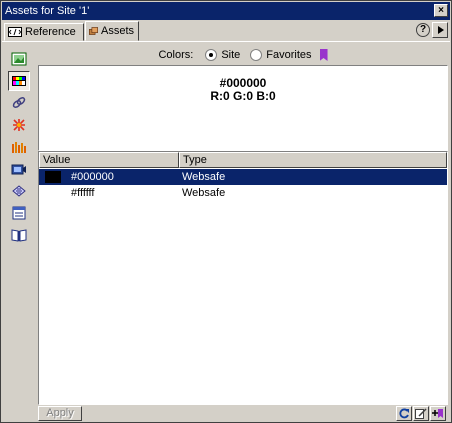 This screenshot has height=423, width=452. Describe the element at coordinates (423, 30) in the screenshot. I see `help-button: ?` at that location.